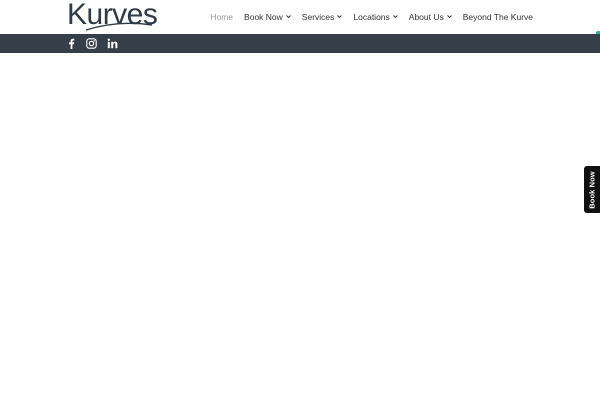 This screenshot has width=600, height=400. Describe the element at coordinates (426, 17) in the screenshot. I see `nav-item-about-us-label: About Us` at that location.